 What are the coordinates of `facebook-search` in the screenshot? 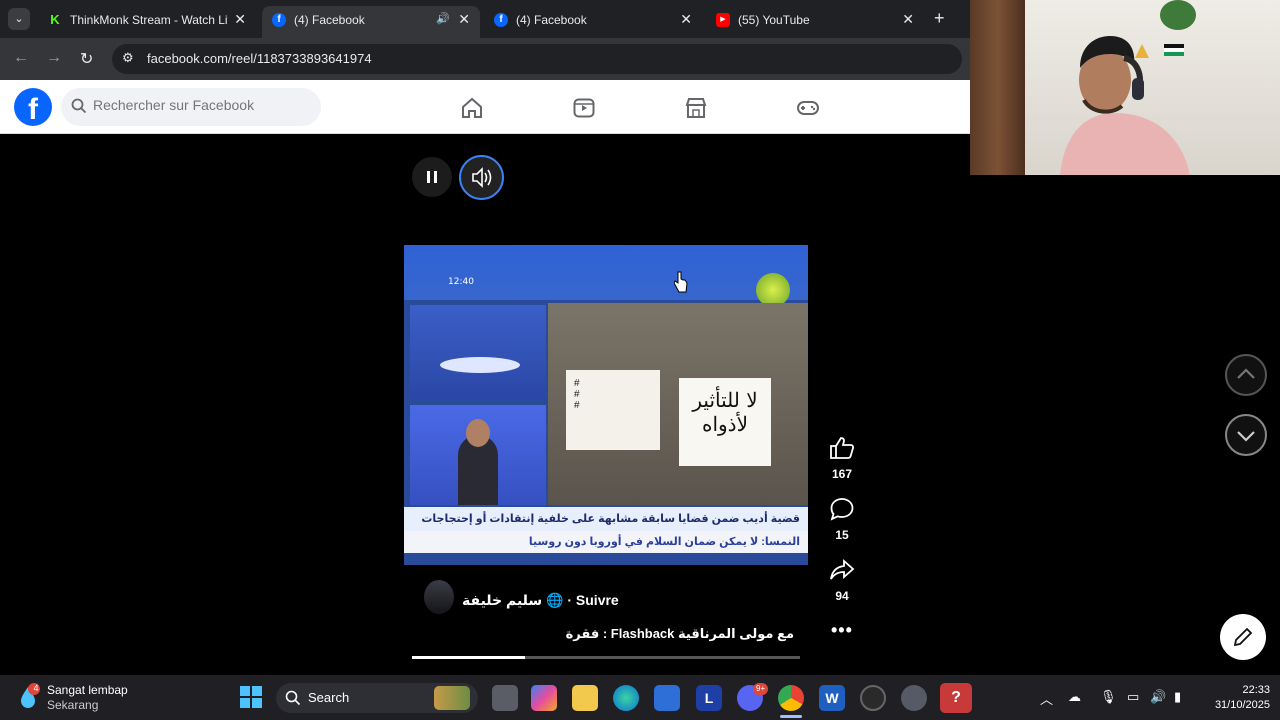 It's located at (191, 107).